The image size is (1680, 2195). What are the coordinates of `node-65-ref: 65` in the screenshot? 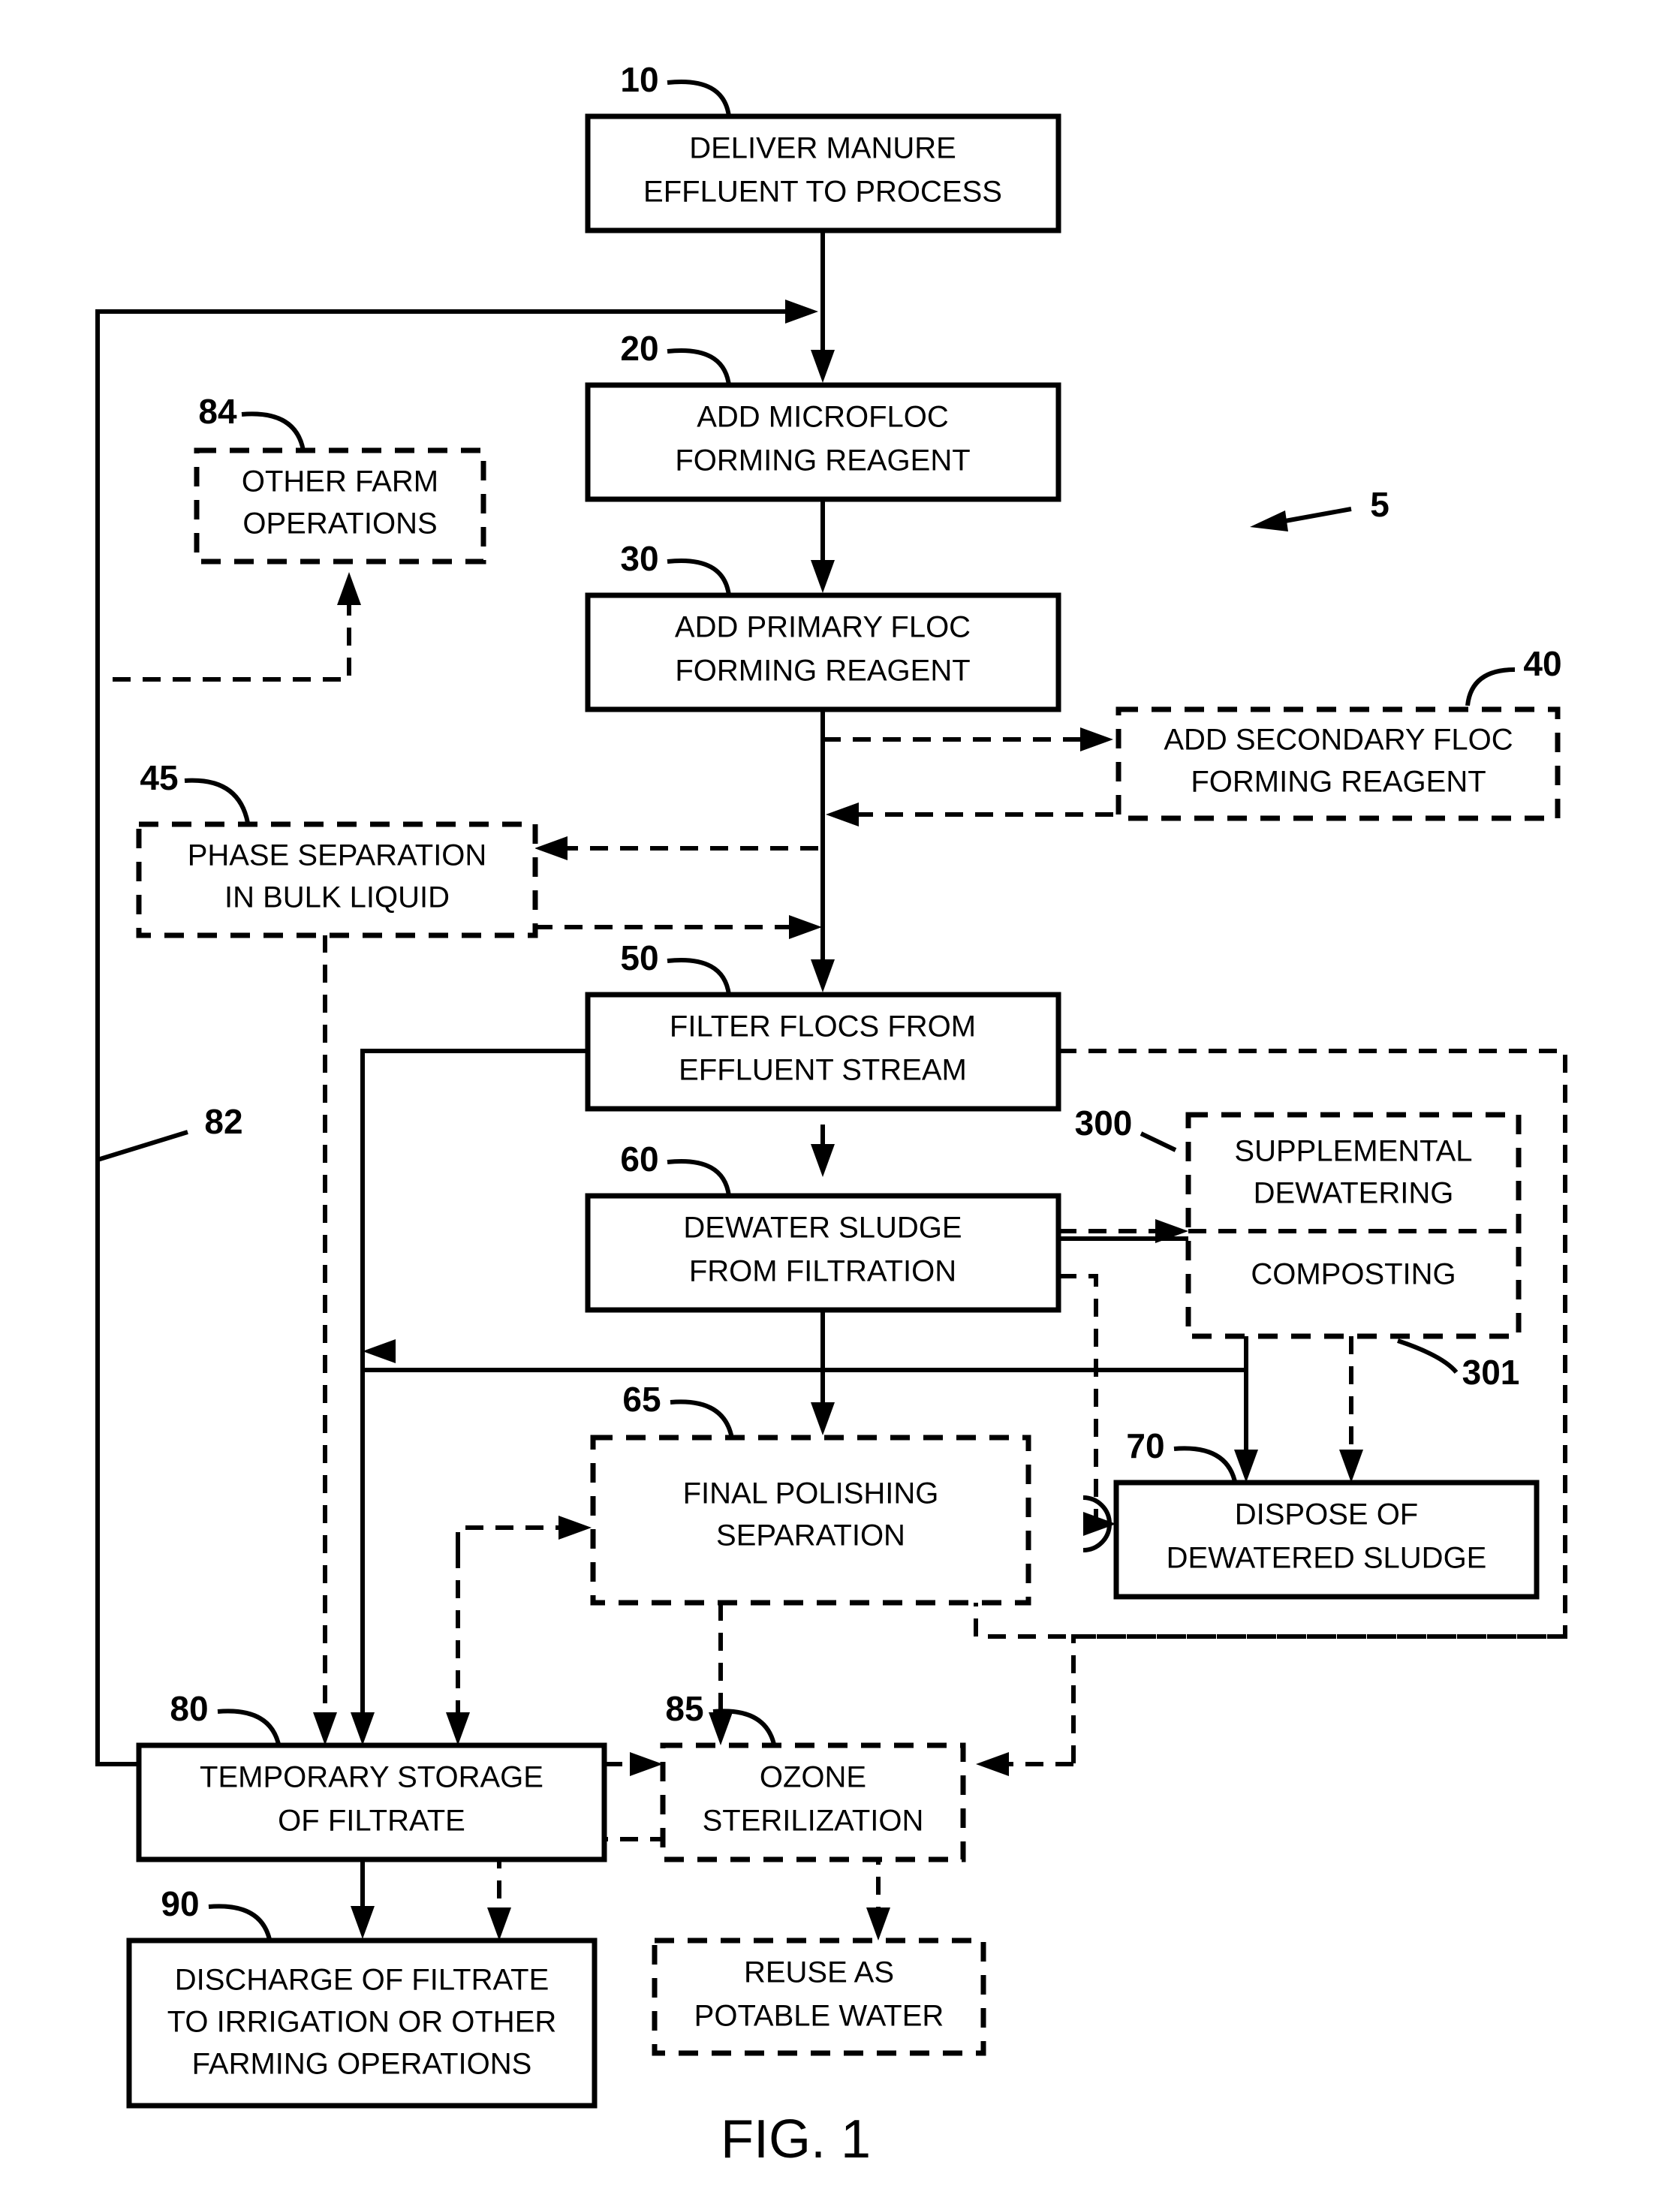 It's located at (641, 1399).